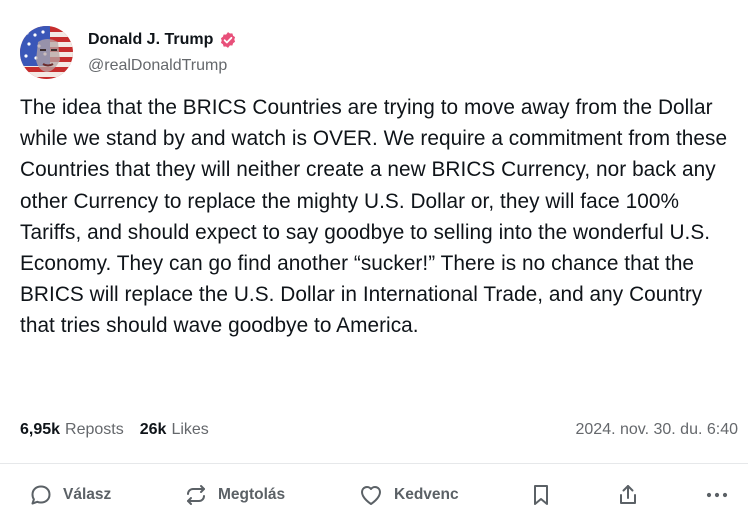 This screenshot has width=748, height=526. I want to click on bookmark-button, so click(541, 495).